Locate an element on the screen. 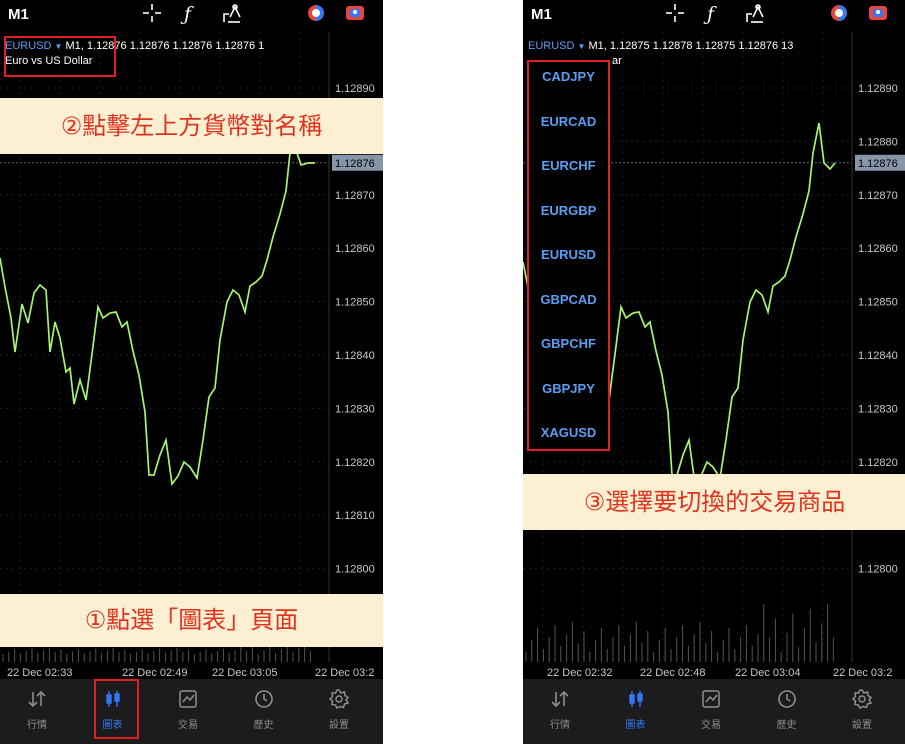  chevron-down-icon: ▼ is located at coordinates (581, 46).